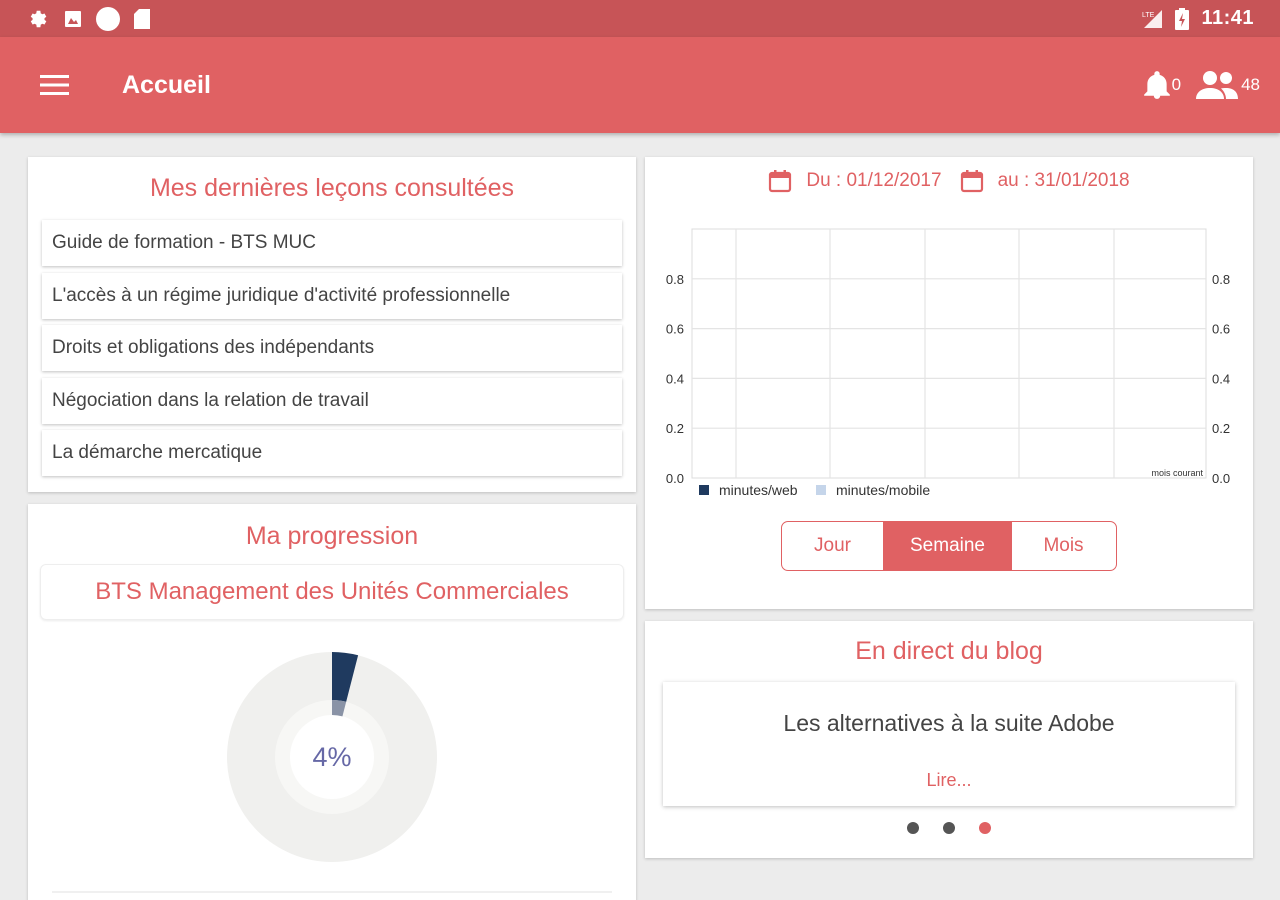 This screenshot has height=900, width=1280. I want to click on bell-icon, so click(1156, 85).